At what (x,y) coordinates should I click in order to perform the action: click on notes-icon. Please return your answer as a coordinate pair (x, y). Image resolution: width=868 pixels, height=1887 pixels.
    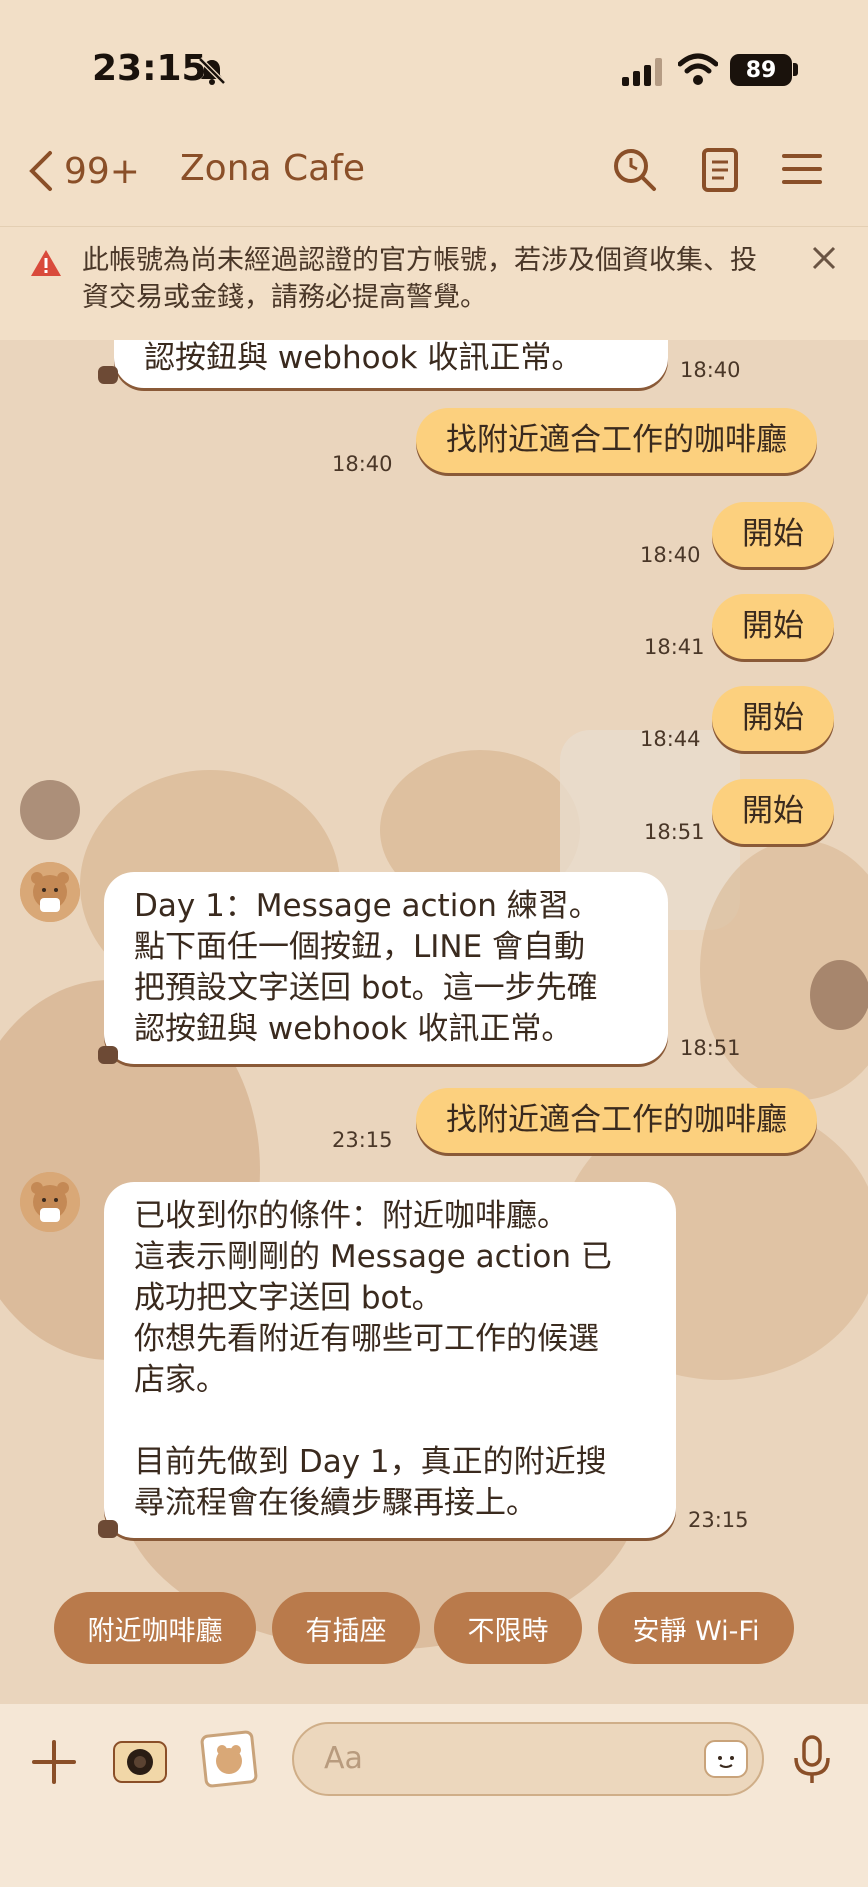
    Looking at the image, I should click on (720, 169).